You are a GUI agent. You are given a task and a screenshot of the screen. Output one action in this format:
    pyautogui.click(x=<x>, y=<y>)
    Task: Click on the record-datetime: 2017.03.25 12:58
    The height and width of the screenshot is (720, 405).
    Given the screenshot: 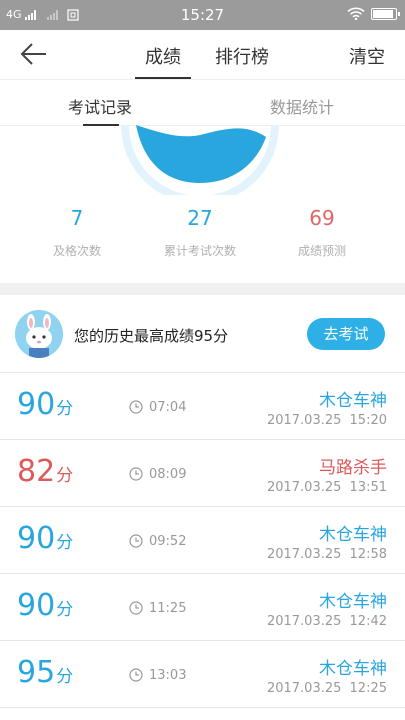 What is the action you would take?
    pyautogui.click(x=326, y=554)
    